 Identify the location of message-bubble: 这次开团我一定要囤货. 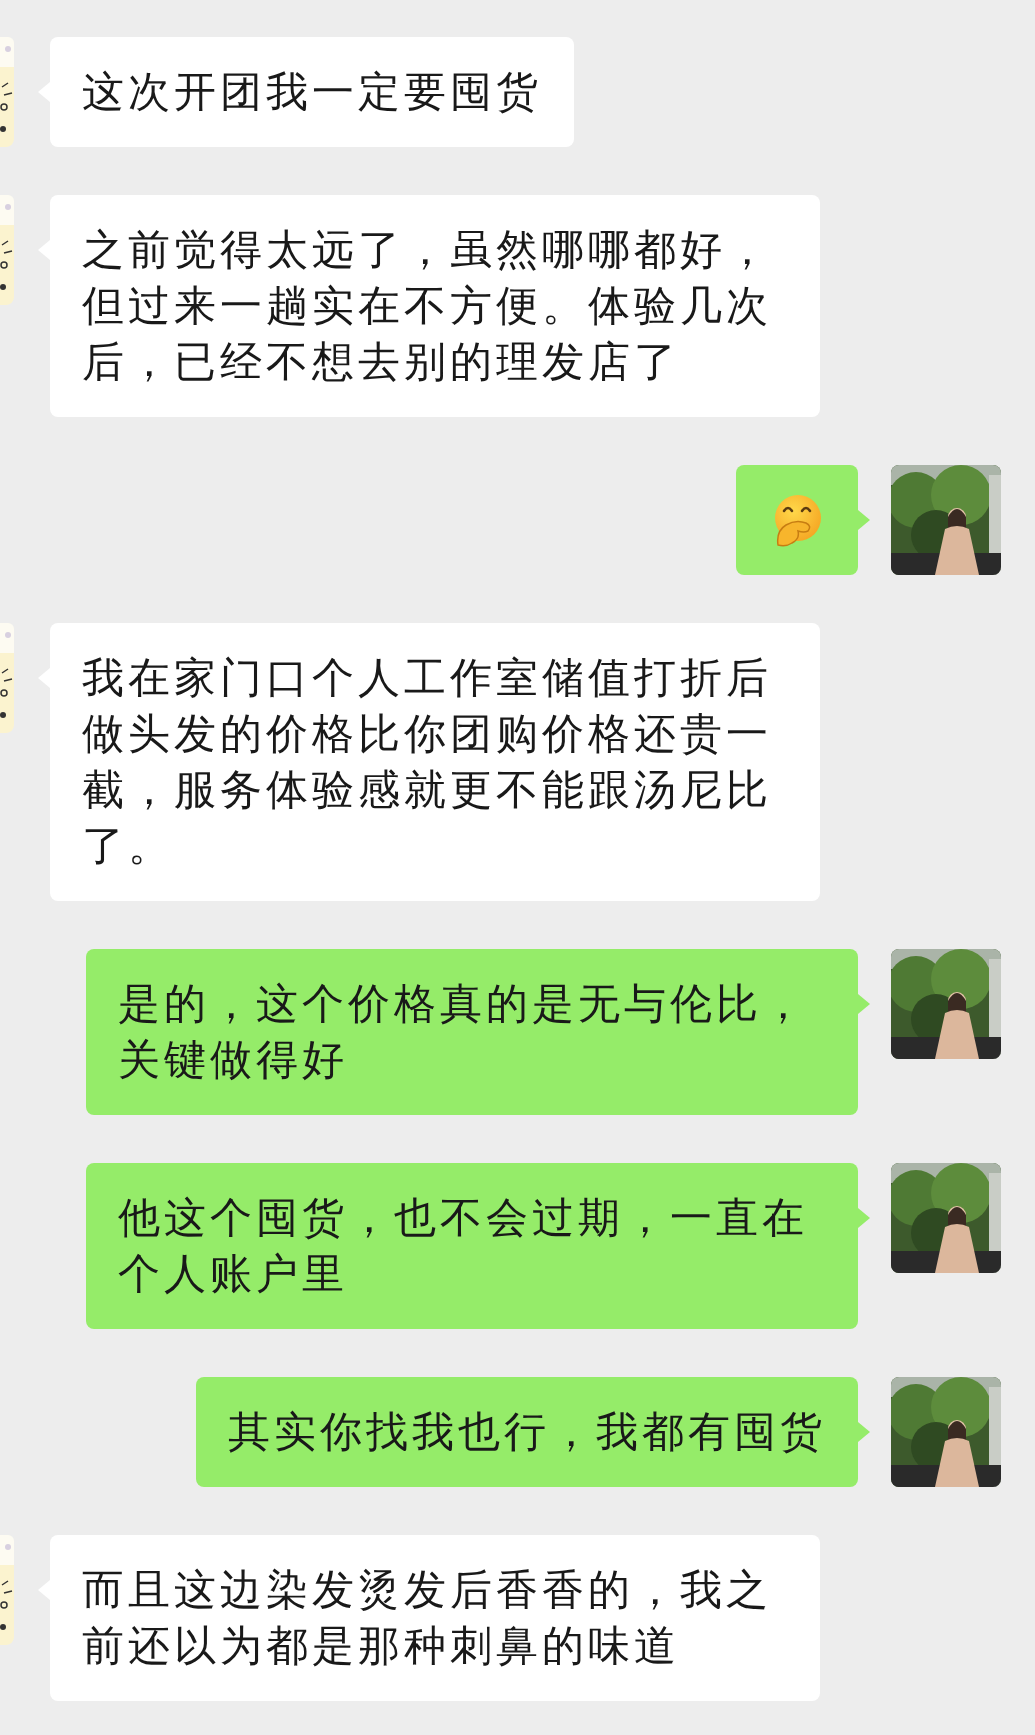
(312, 92).